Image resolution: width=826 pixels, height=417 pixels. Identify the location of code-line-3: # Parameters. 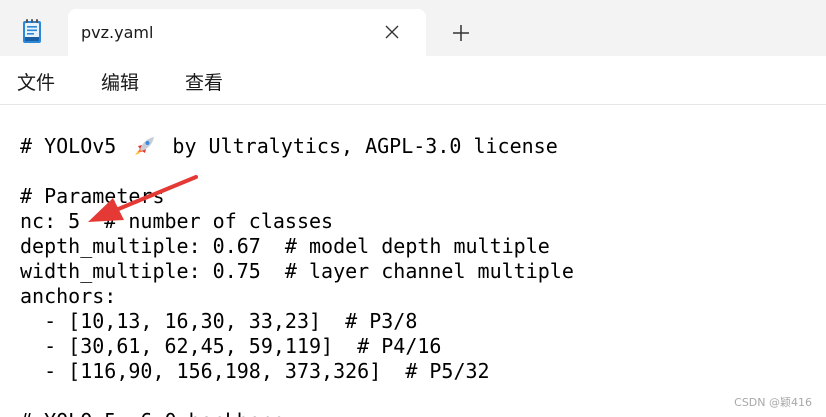
(92, 196).